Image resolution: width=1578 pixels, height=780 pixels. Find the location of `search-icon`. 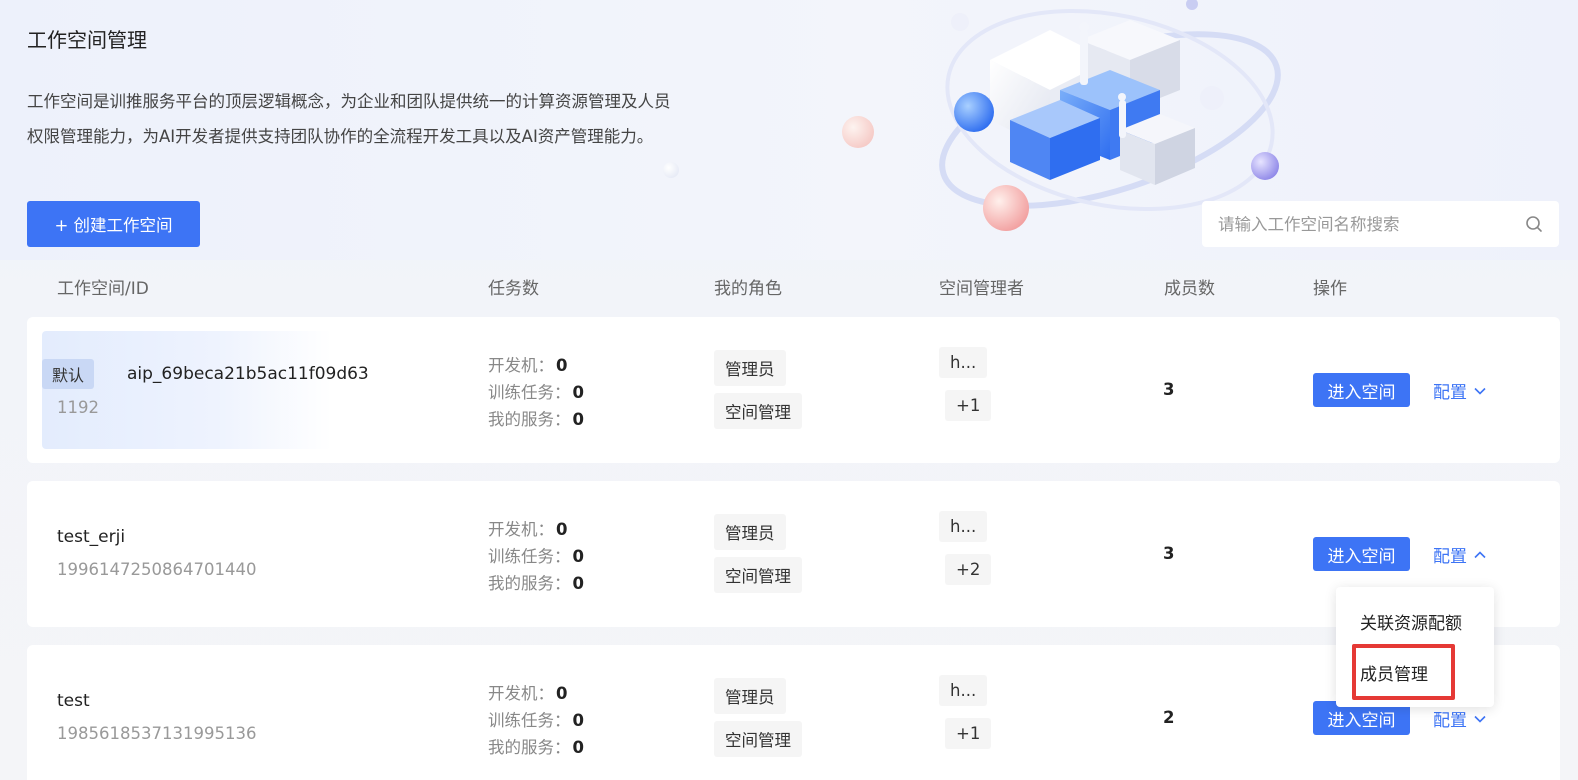

search-icon is located at coordinates (1534, 224).